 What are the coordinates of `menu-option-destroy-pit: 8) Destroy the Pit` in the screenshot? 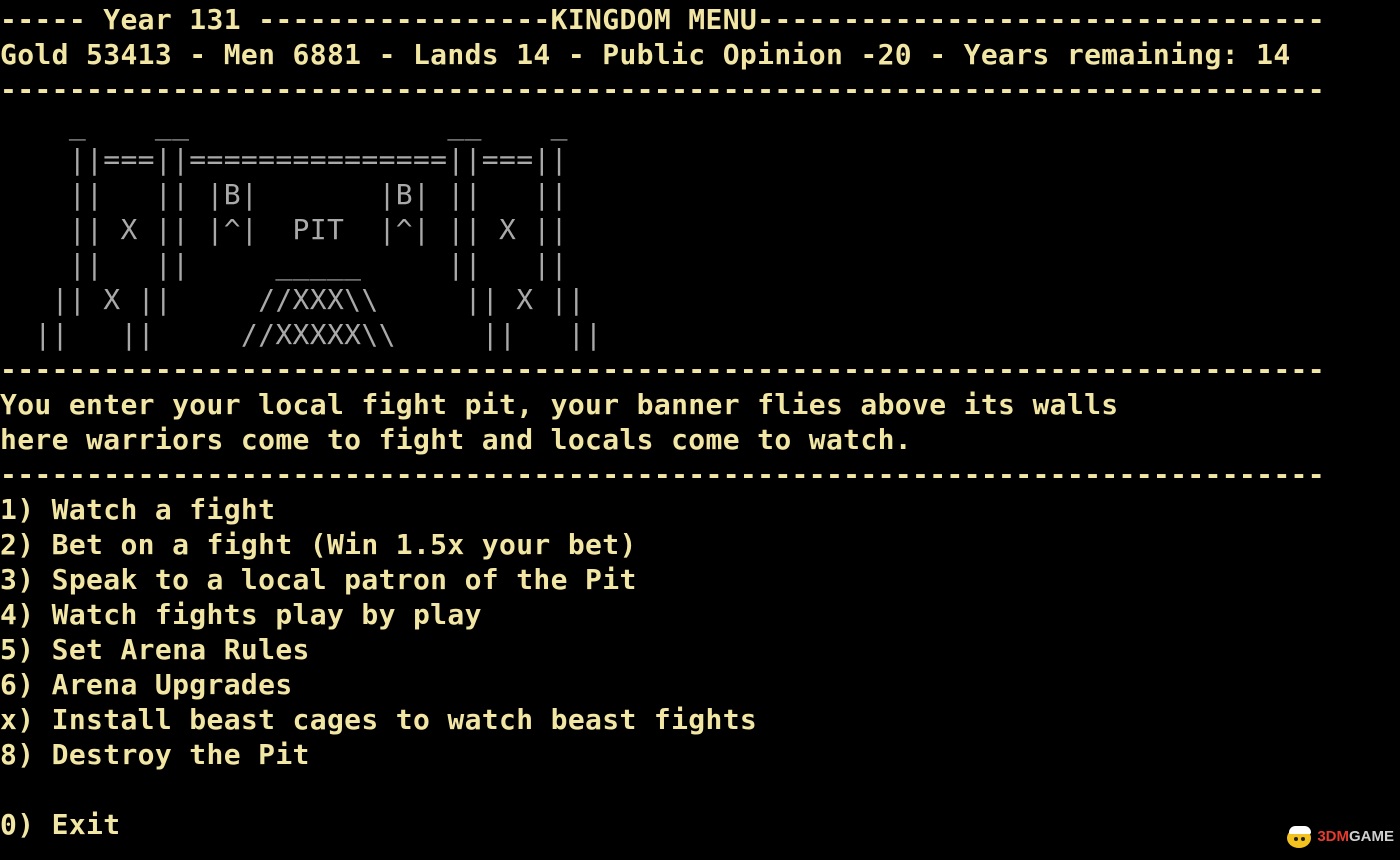 It's located at (700, 754).